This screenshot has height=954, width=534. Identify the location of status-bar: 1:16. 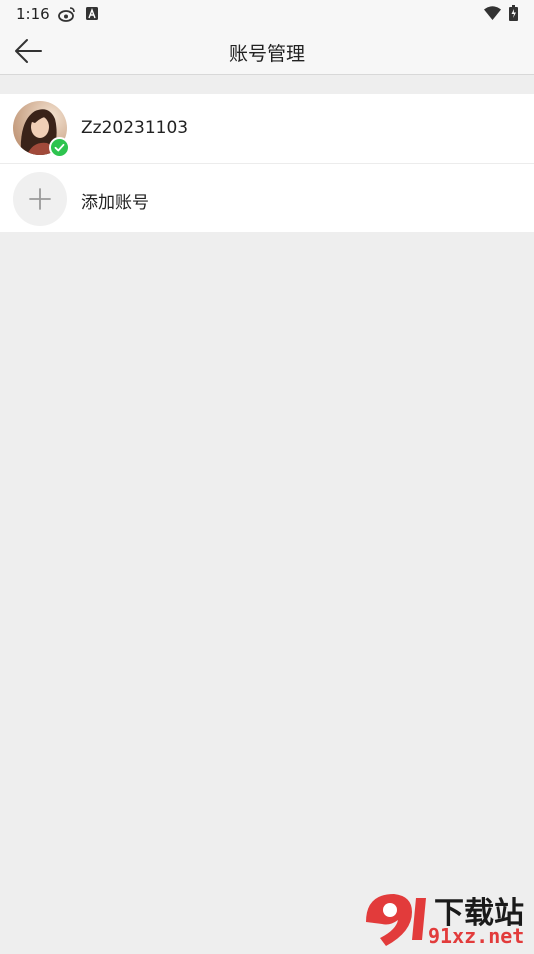
(267, 14).